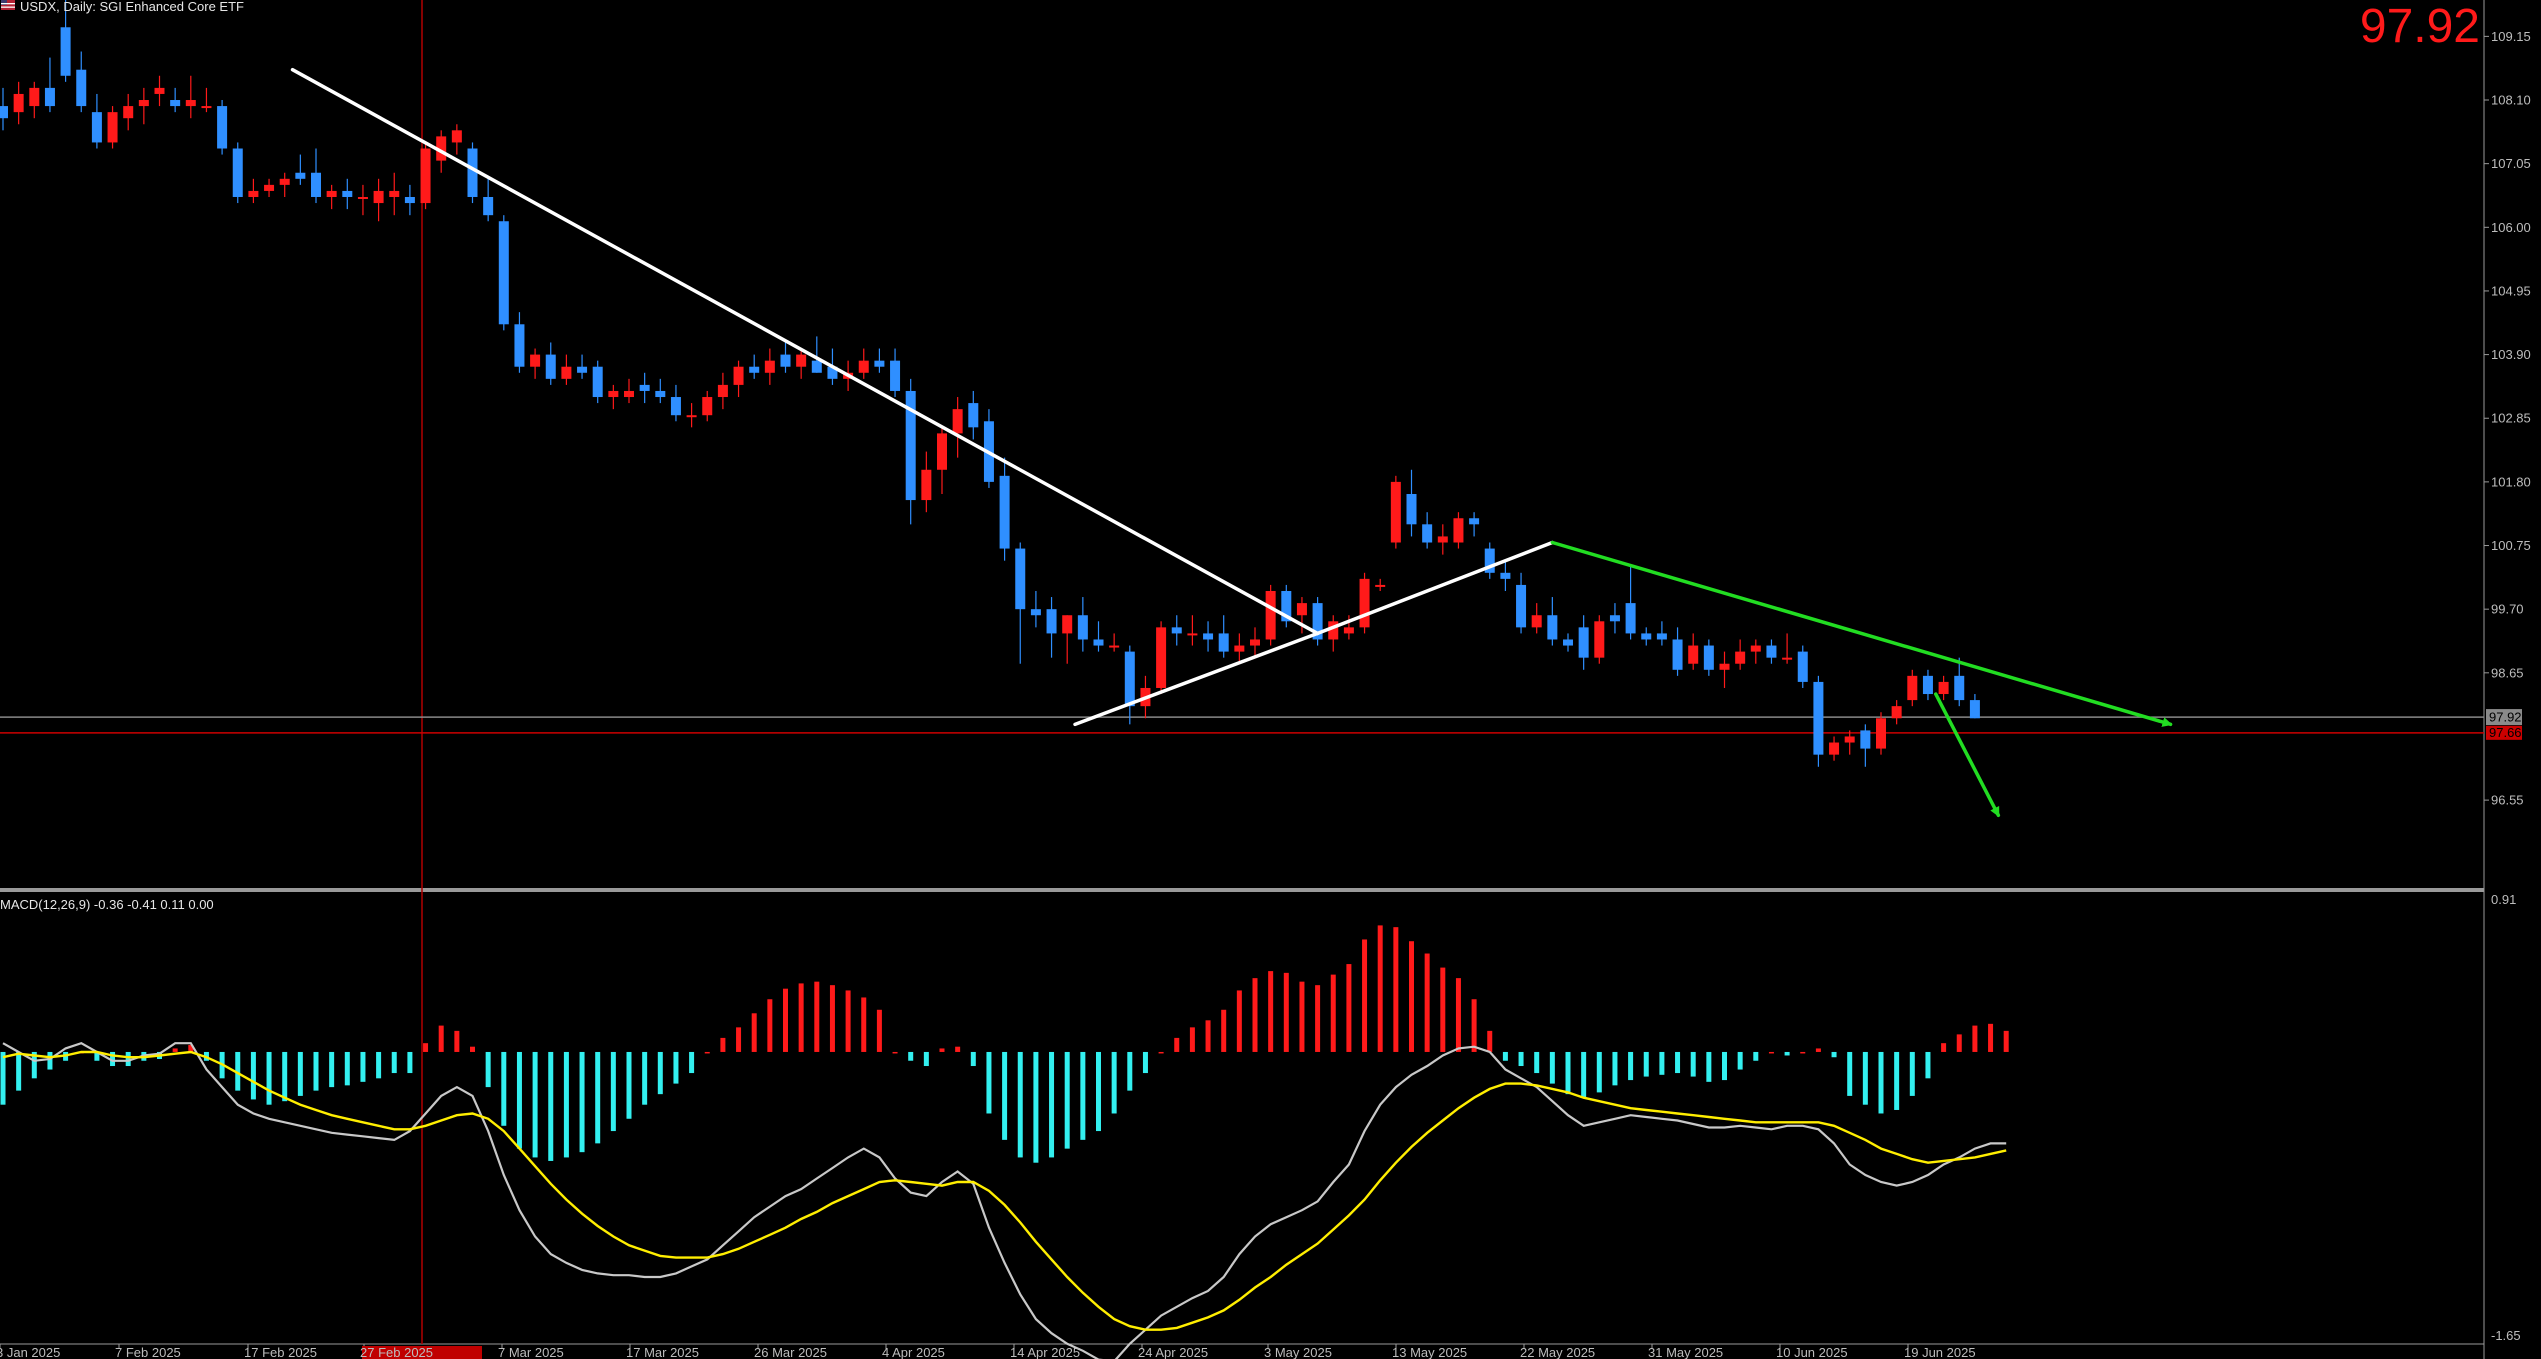  What do you see at coordinates (2511, 290) in the screenshot?
I see `price-tick-label: 104.95` at bounding box center [2511, 290].